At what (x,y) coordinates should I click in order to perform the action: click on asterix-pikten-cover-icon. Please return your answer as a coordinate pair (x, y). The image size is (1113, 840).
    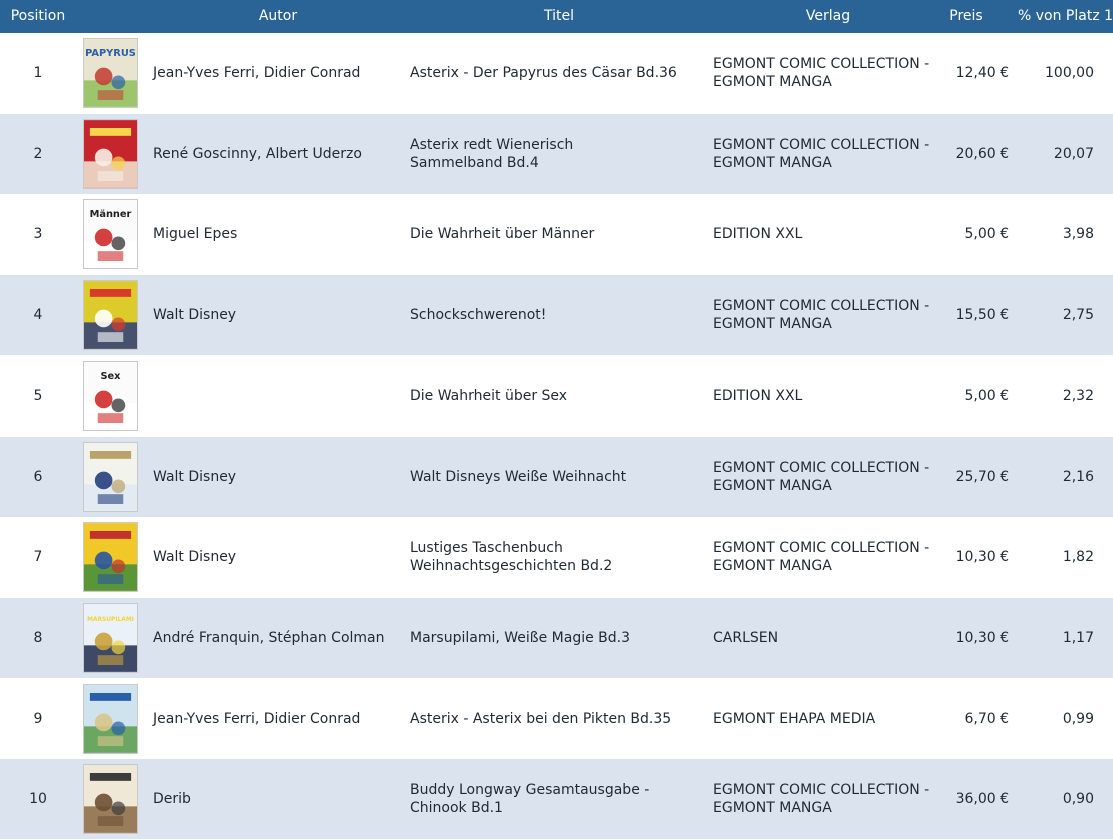
    Looking at the image, I should click on (110, 718).